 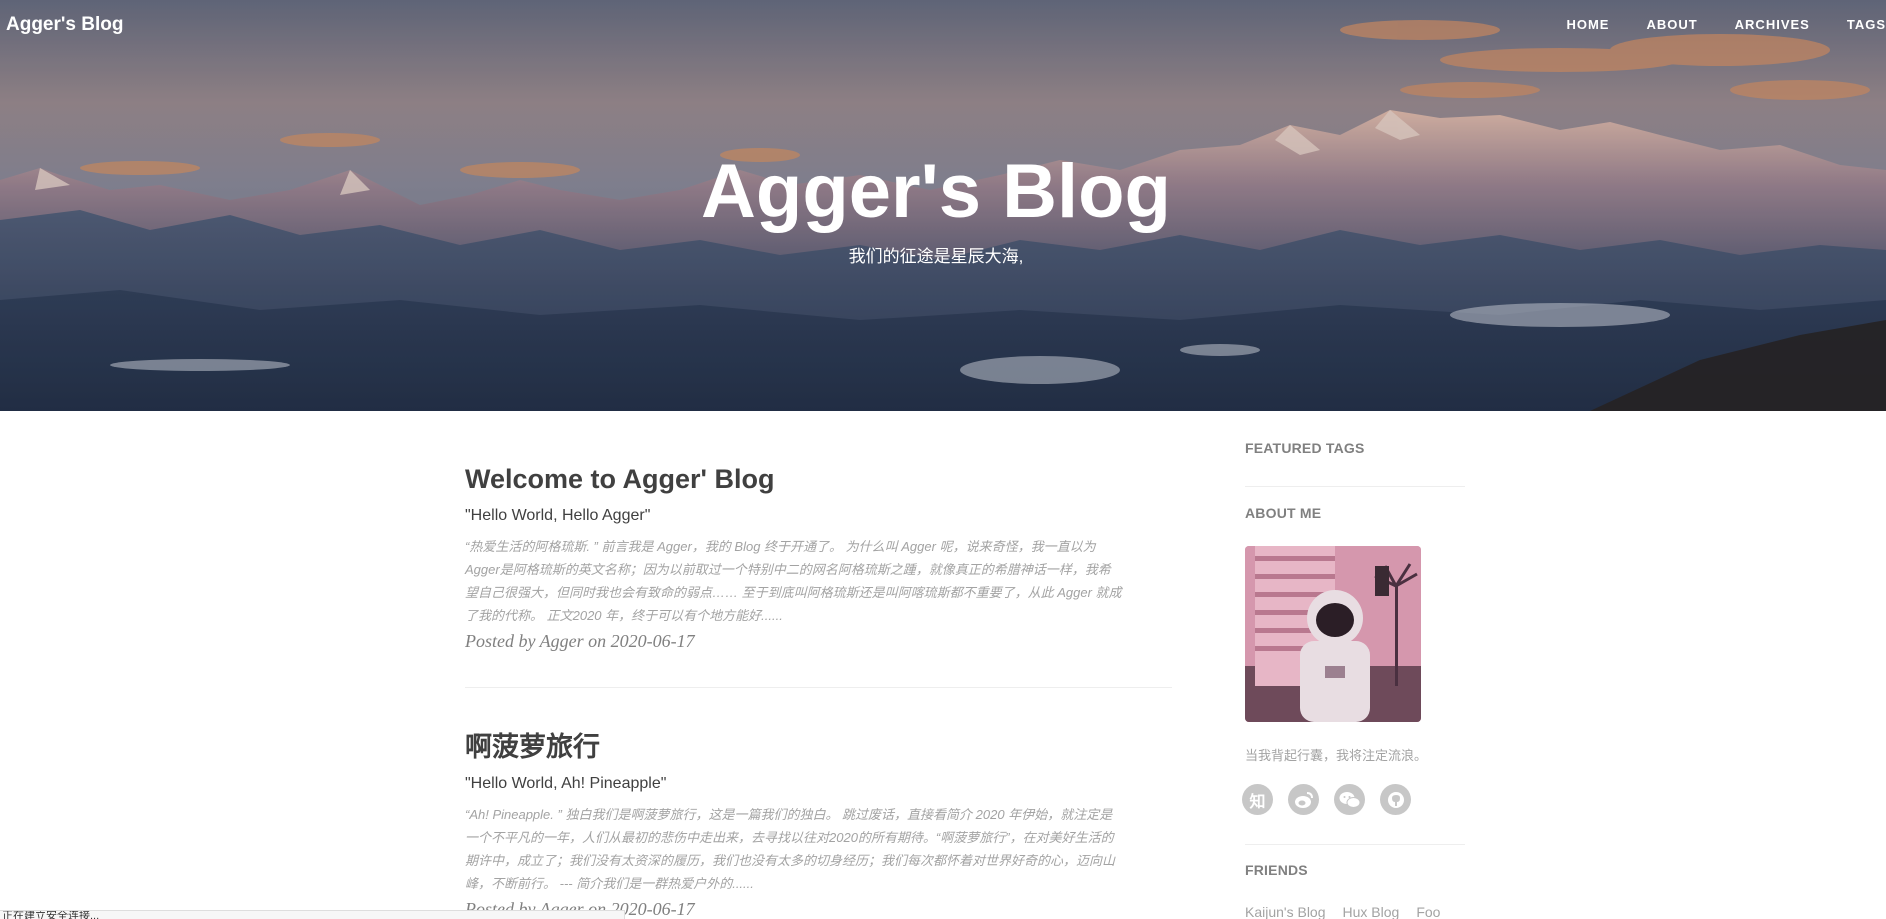 I want to click on weibo-icon, so click(x=1303, y=799).